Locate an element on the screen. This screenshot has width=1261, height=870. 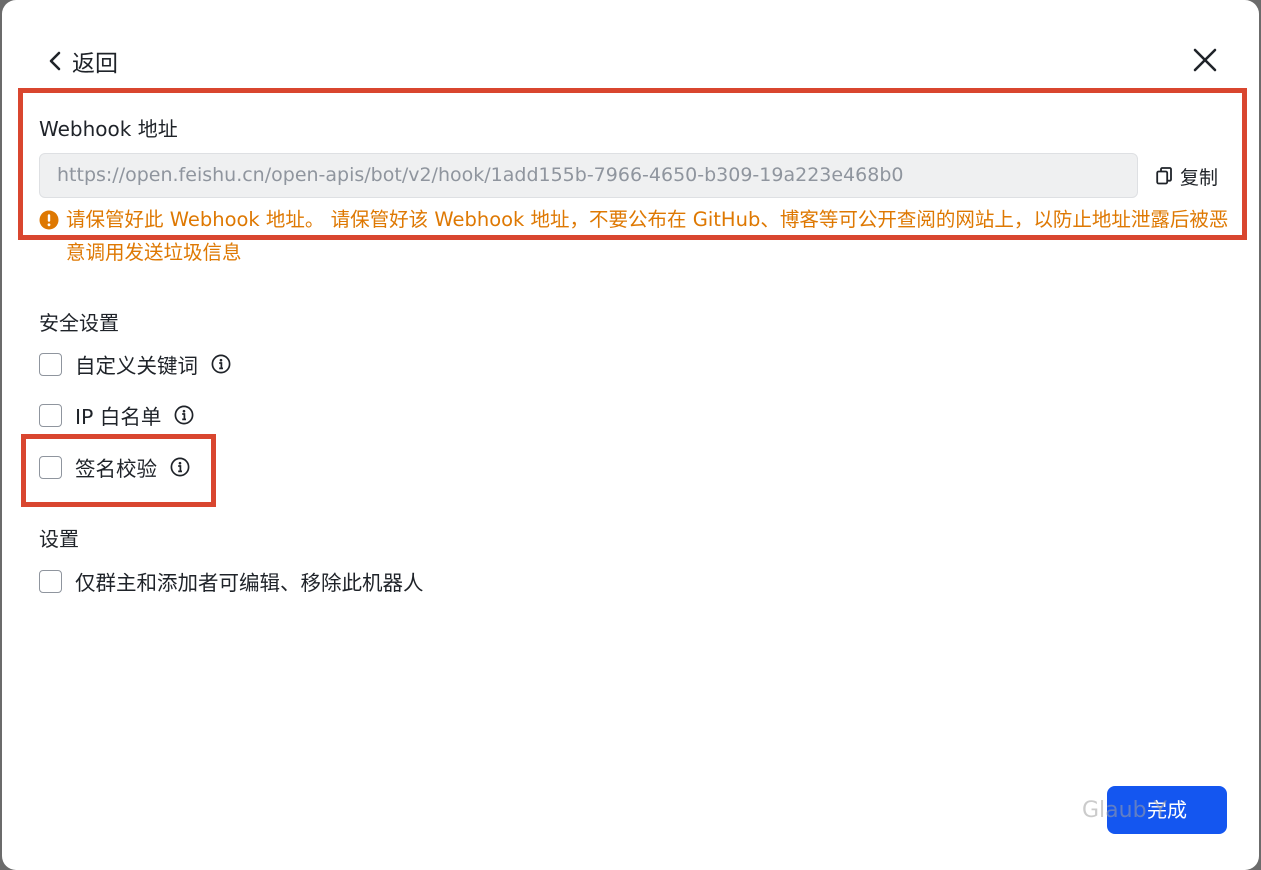
owner-only-edit-checkbox is located at coordinates (50, 581).